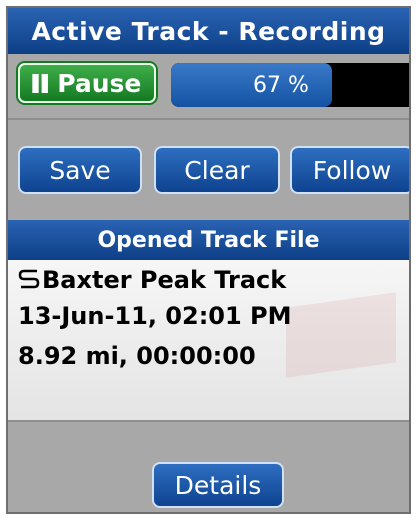 This screenshot has height=519, width=418. I want to click on clear-button: Clear, so click(217, 170).